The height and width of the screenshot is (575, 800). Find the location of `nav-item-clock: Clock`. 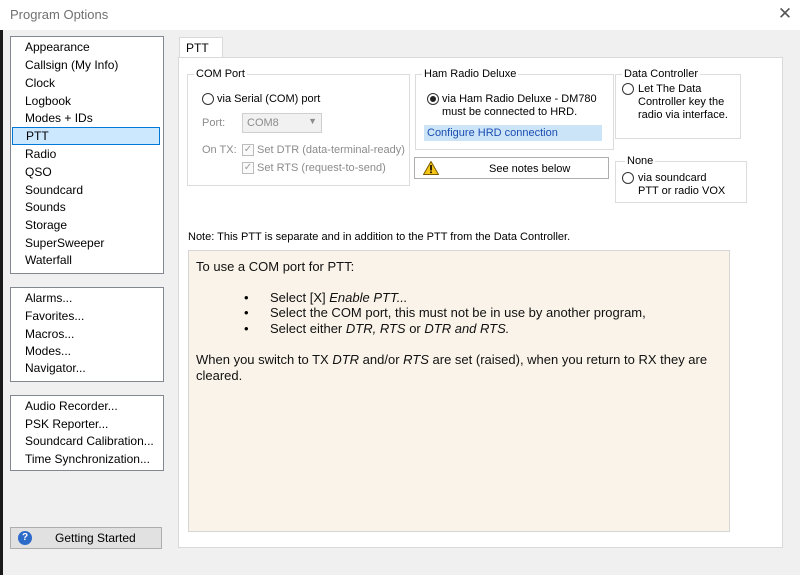

nav-item-clock: Clock is located at coordinates (40, 83).